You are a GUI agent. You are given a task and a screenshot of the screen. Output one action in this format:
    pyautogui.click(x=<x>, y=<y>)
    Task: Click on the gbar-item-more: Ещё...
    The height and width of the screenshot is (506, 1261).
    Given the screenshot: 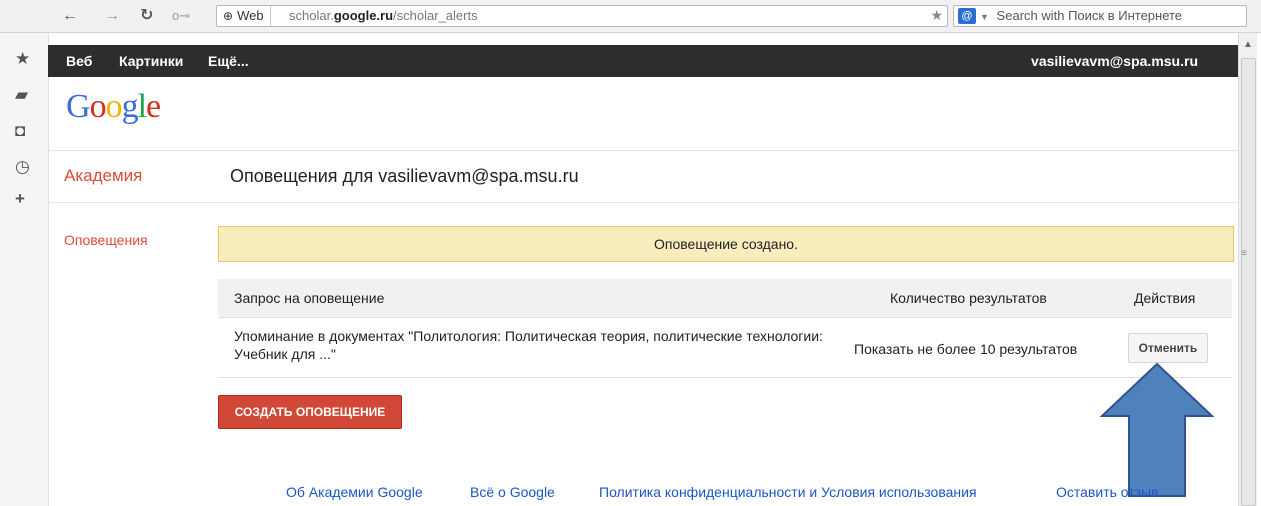 What is the action you would take?
    pyautogui.click(x=228, y=61)
    